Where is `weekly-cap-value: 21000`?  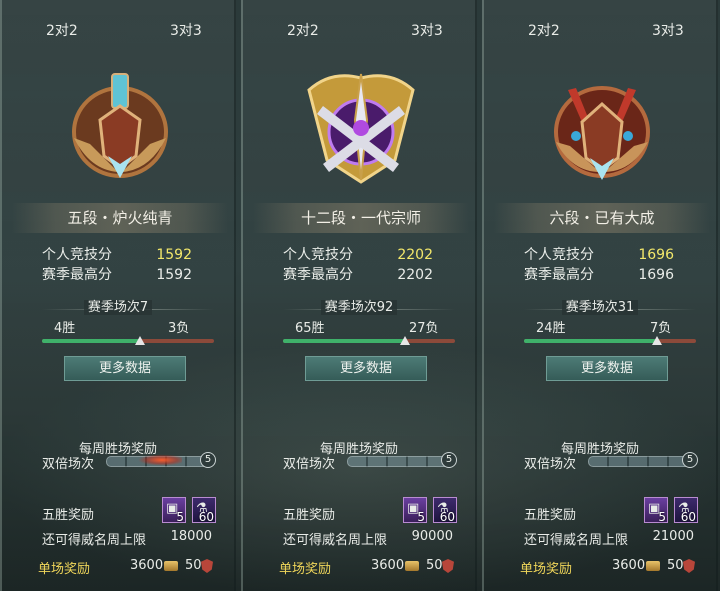 weekly-cap-value: 21000 is located at coordinates (673, 536).